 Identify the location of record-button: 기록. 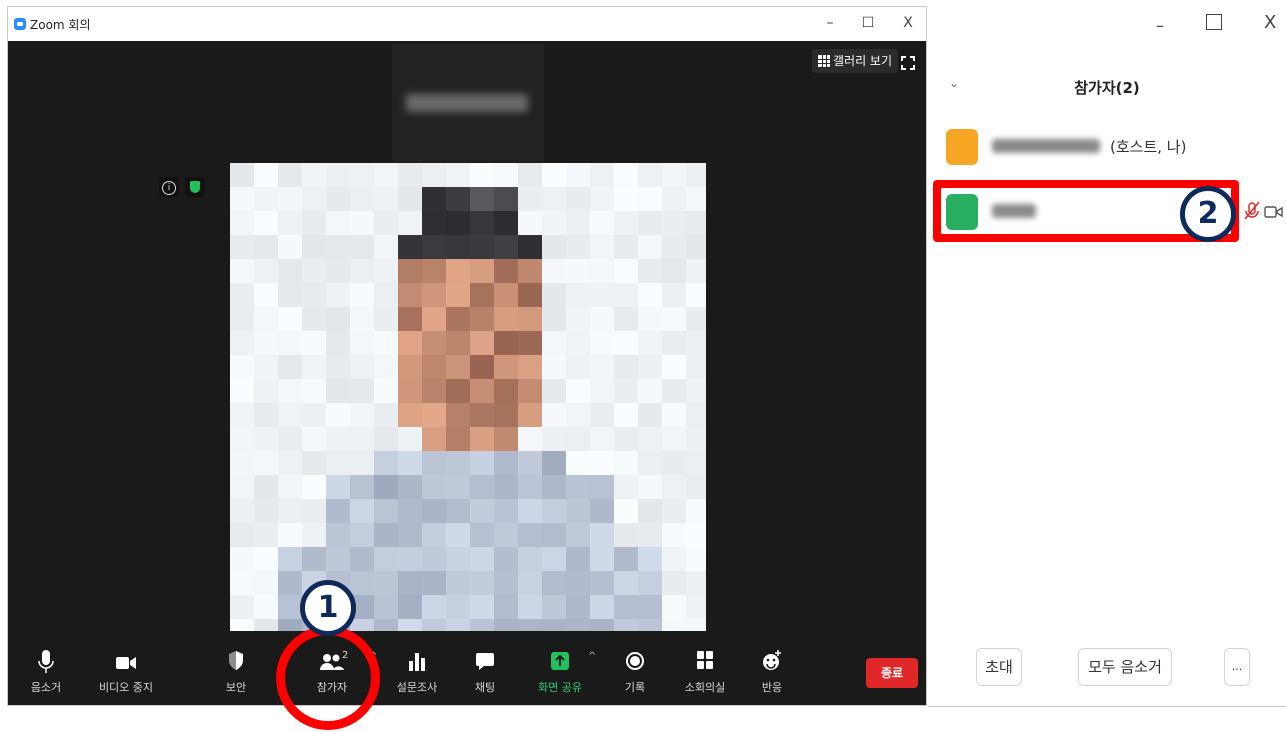
(635, 672).